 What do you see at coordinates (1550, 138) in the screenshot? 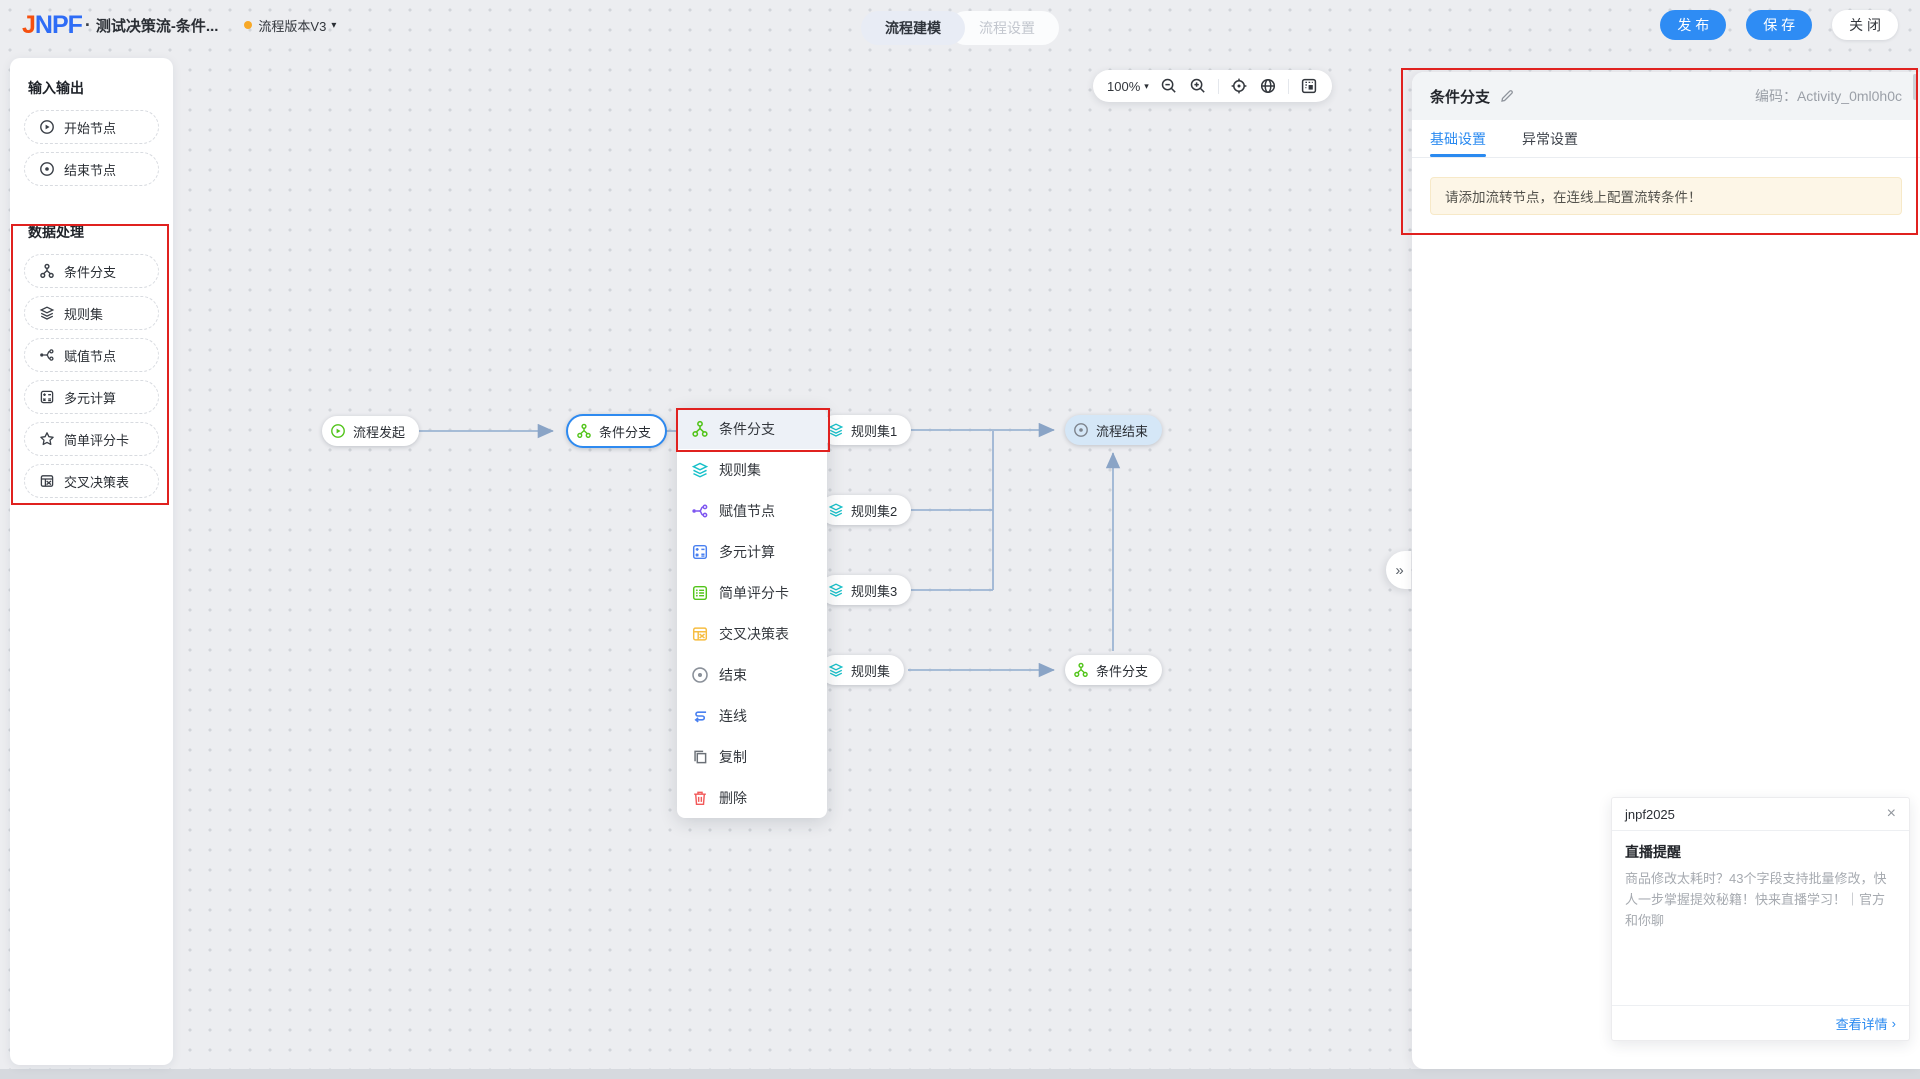
I see `tab-exception-settings: 异常设置` at bounding box center [1550, 138].